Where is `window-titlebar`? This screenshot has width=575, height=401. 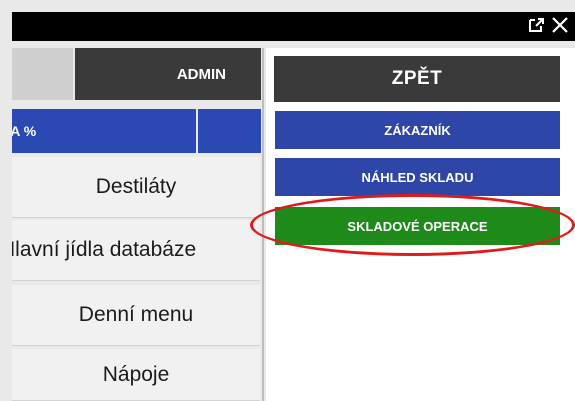 window-titlebar is located at coordinates (293, 26).